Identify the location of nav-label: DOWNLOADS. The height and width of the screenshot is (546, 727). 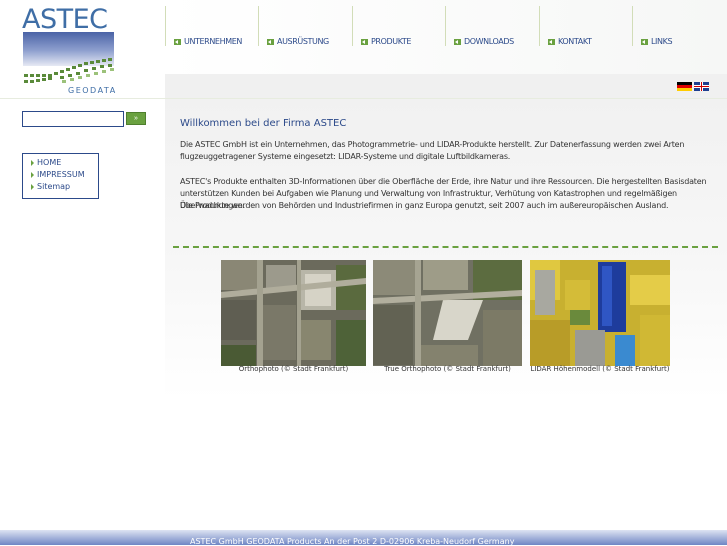
(489, 41).